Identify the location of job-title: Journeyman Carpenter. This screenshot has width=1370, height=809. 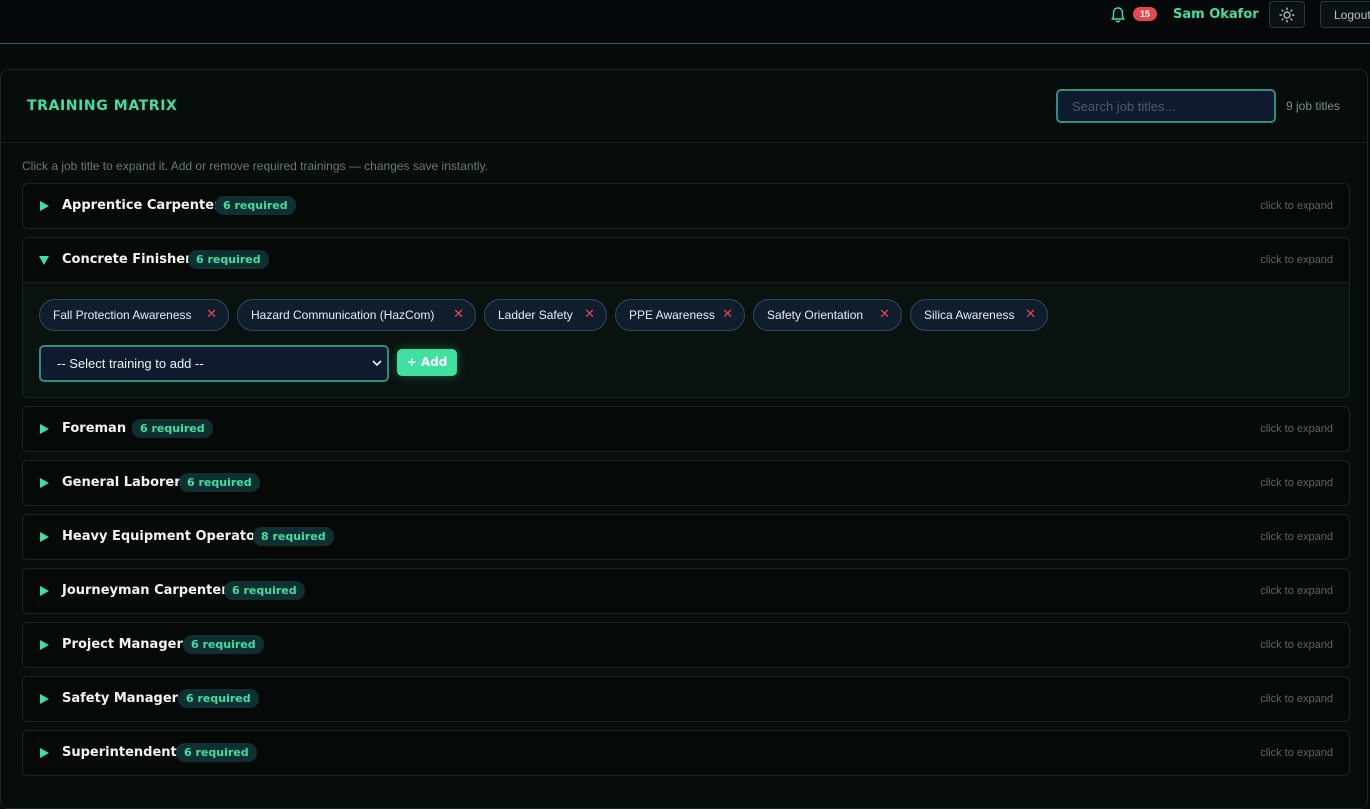
(145, 590).